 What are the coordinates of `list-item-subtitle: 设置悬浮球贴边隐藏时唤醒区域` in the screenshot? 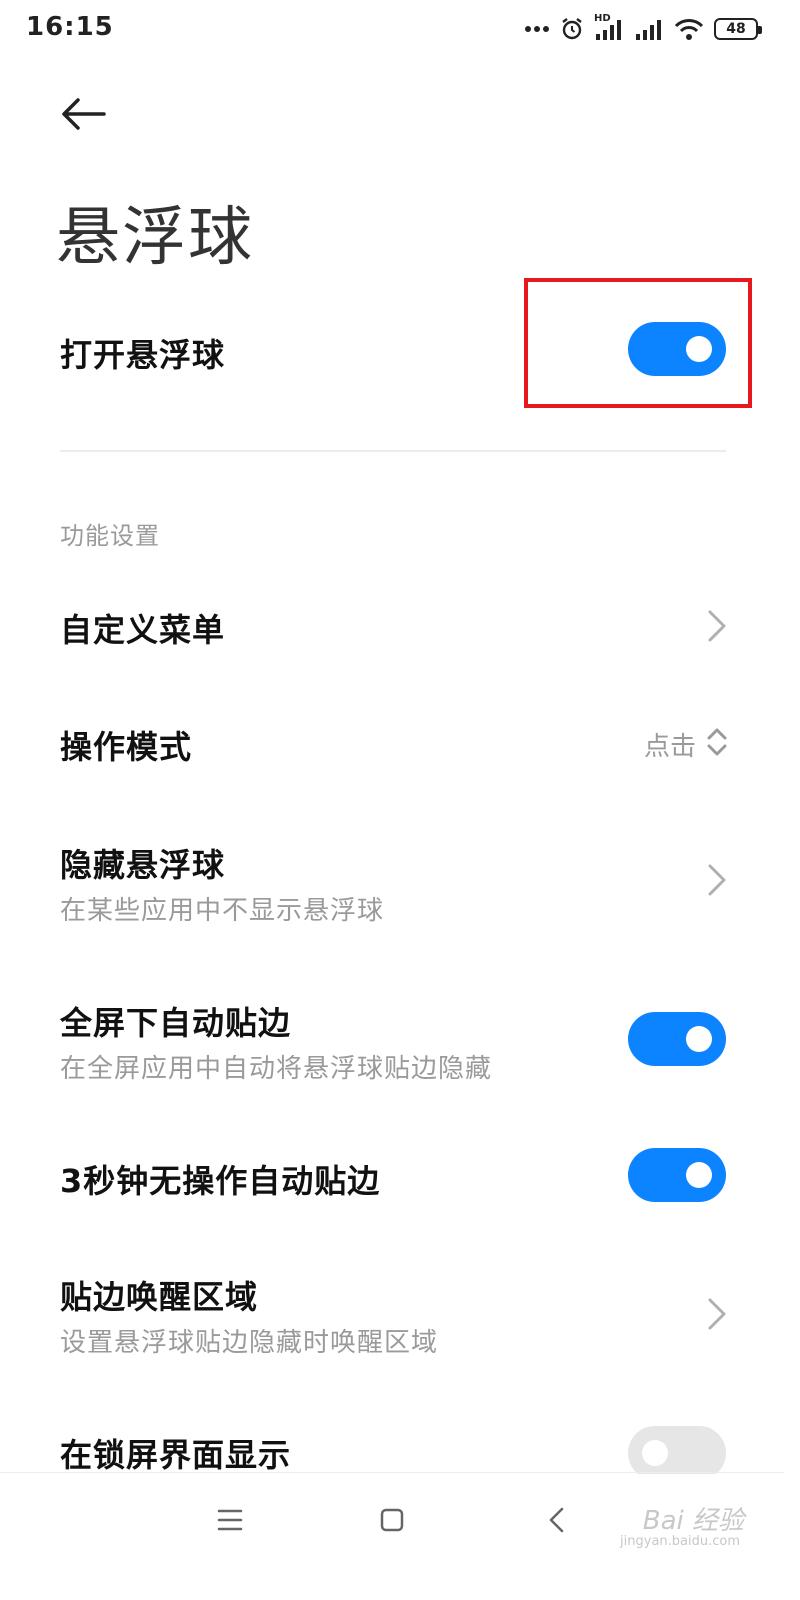 It's located at (249, 1343).